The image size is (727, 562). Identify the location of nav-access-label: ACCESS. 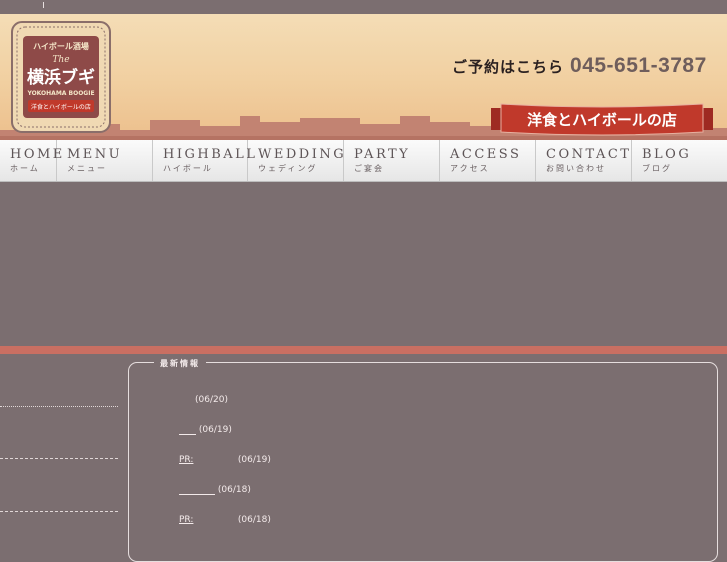
(486, 154).